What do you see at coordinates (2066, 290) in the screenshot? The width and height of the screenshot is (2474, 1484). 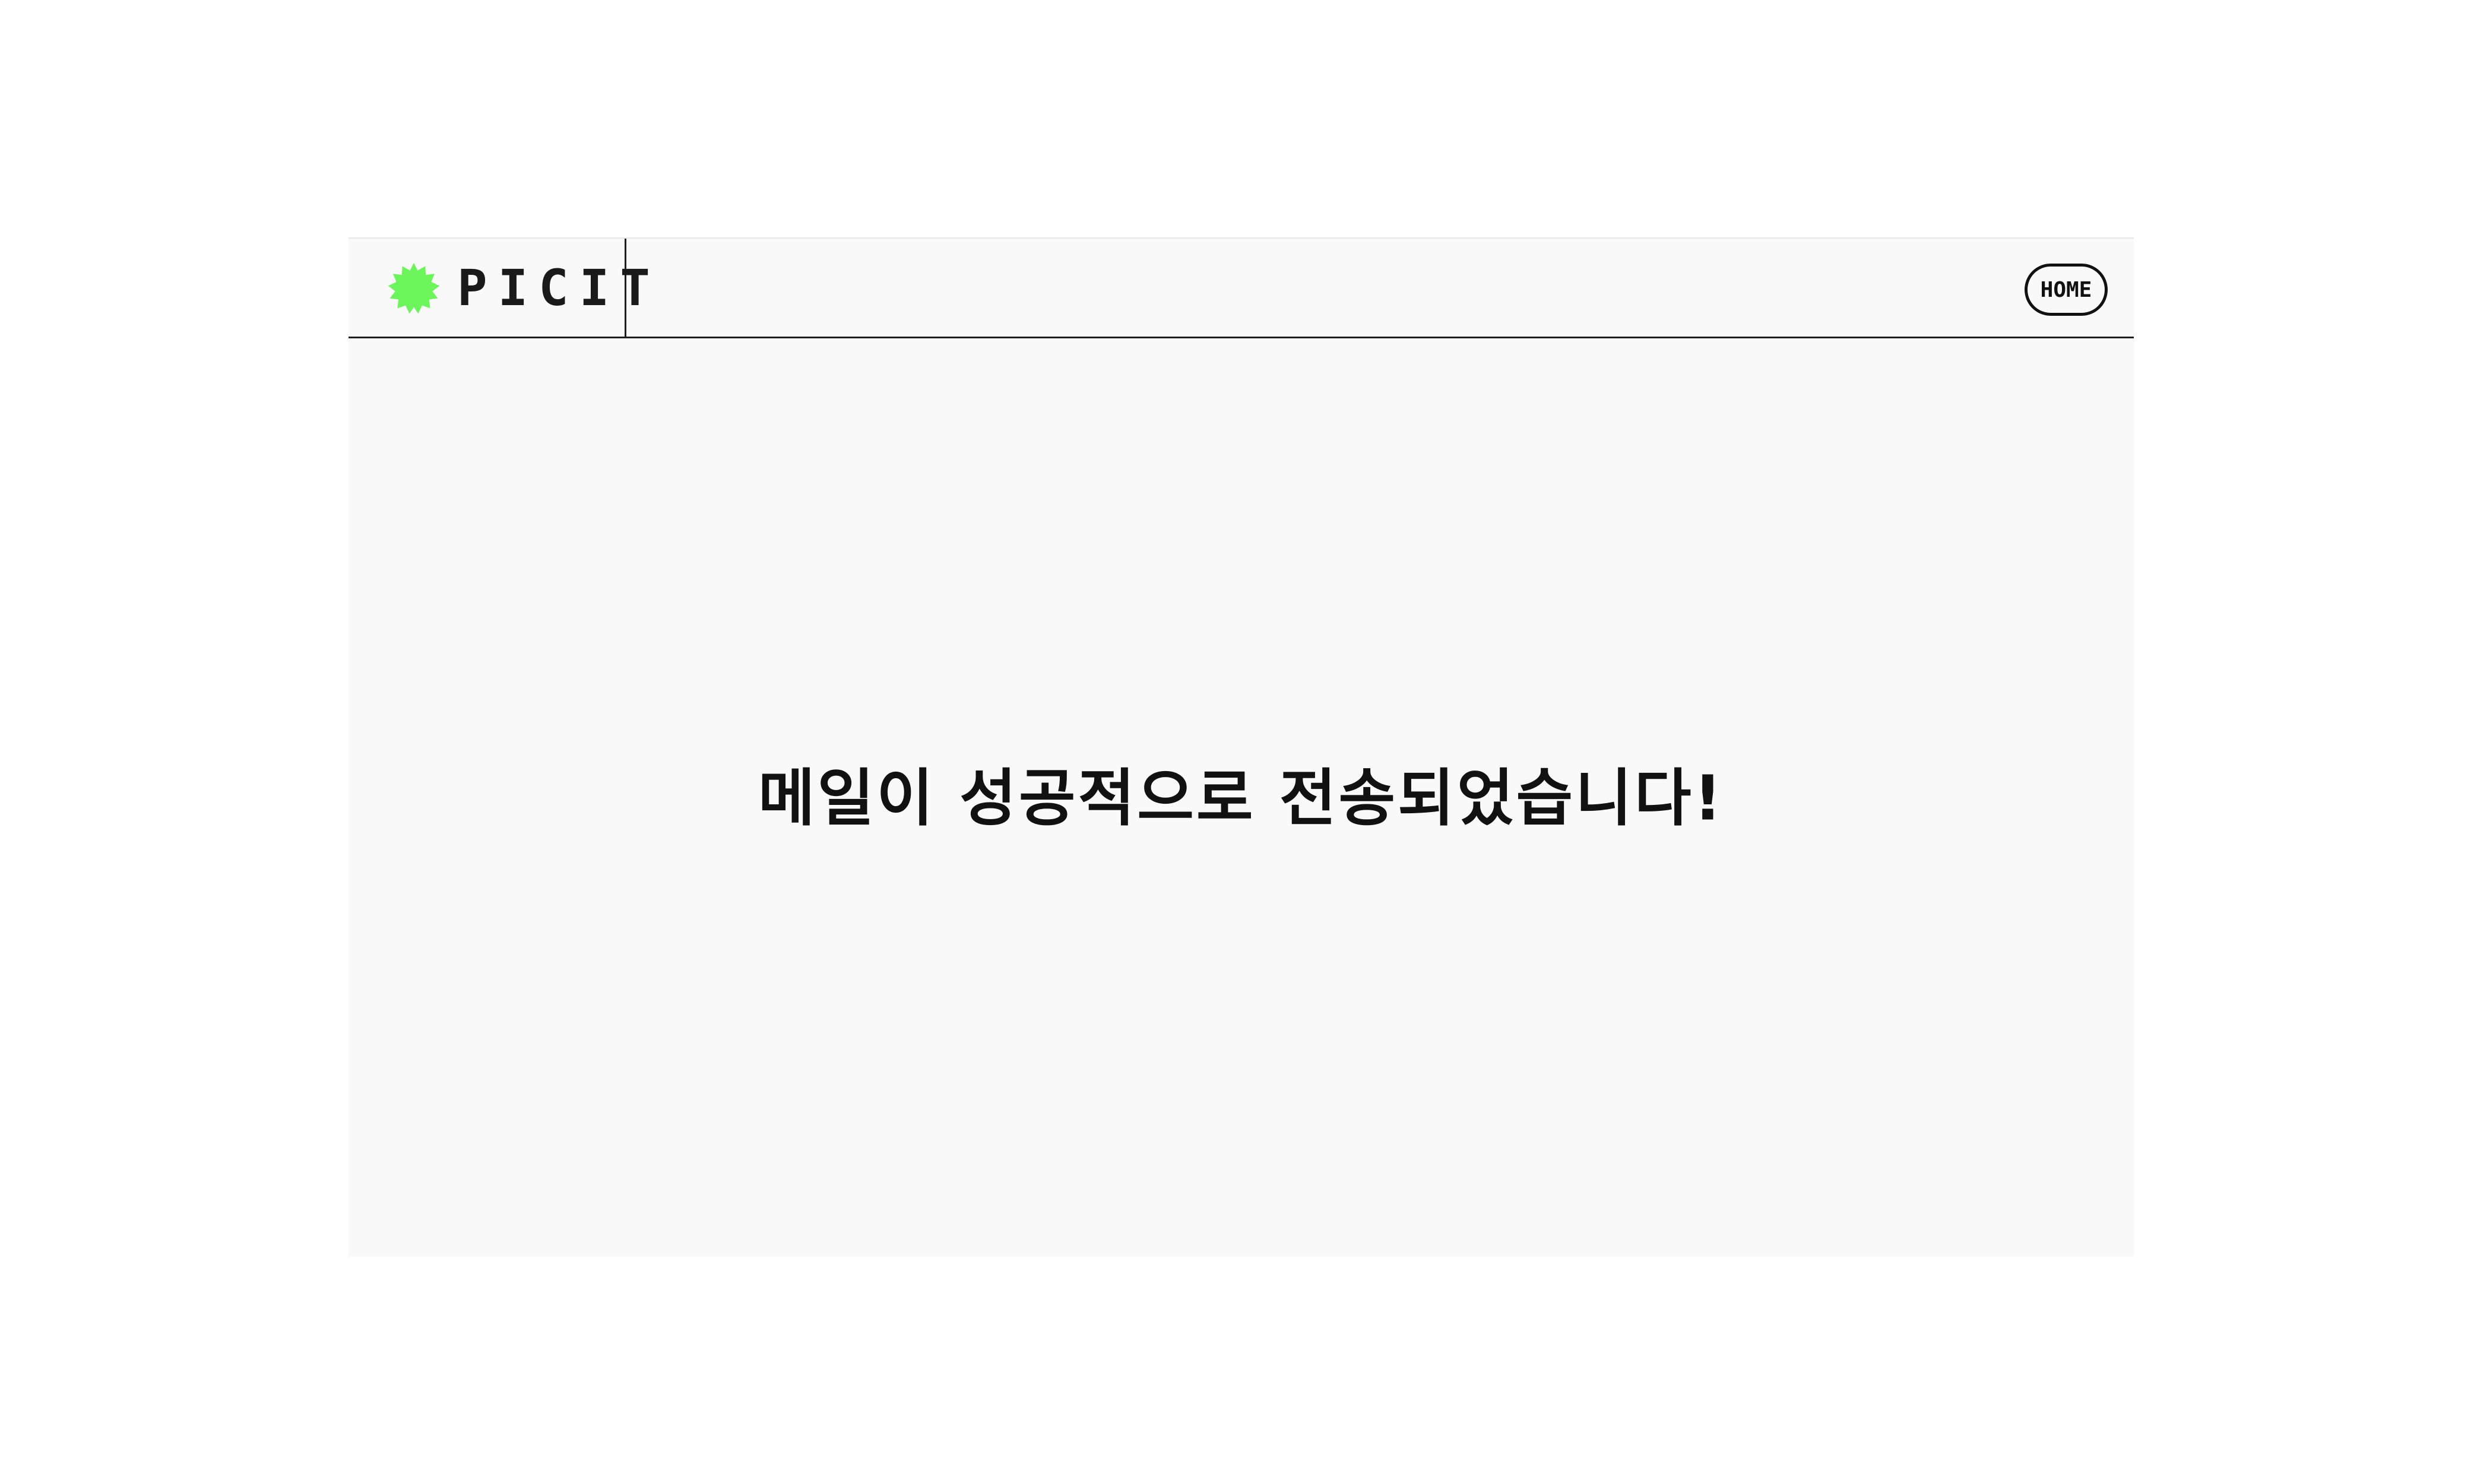 I see `home-button: HOME` at bounding box center [2066, 290].